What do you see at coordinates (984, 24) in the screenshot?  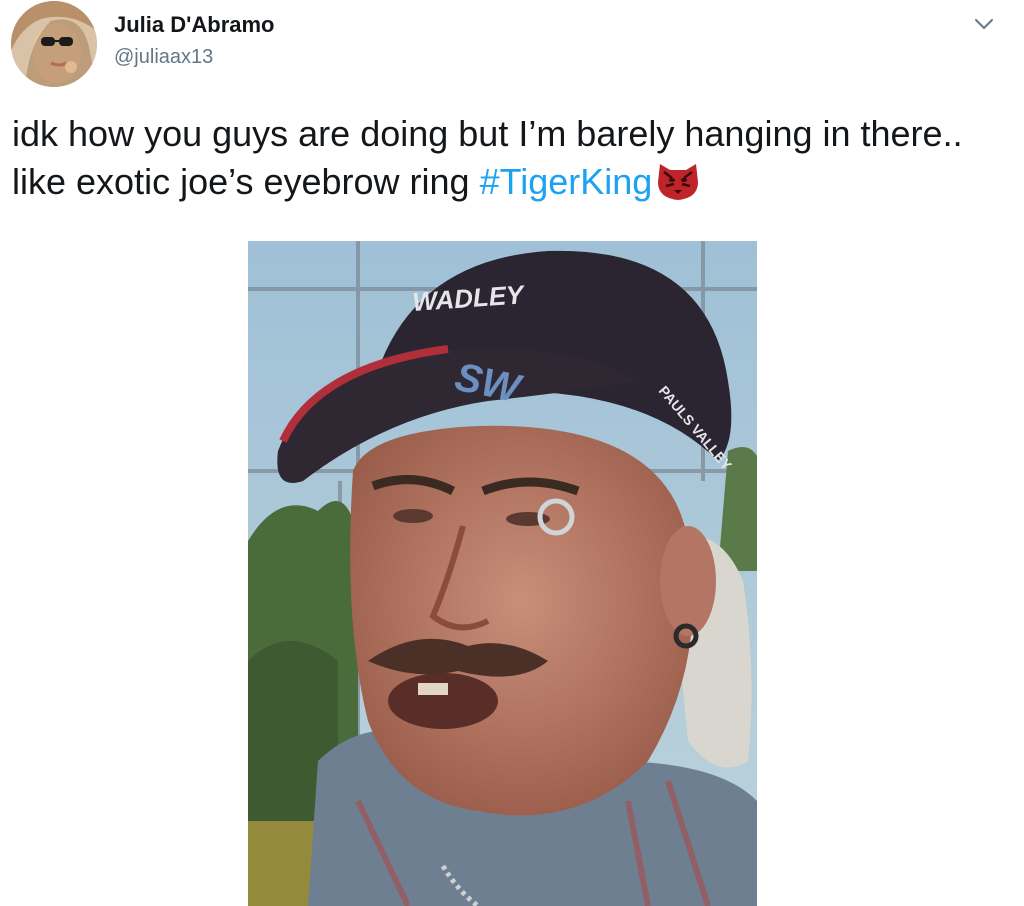 I see `chevron-down-icon` at bounding box center [984, 24].